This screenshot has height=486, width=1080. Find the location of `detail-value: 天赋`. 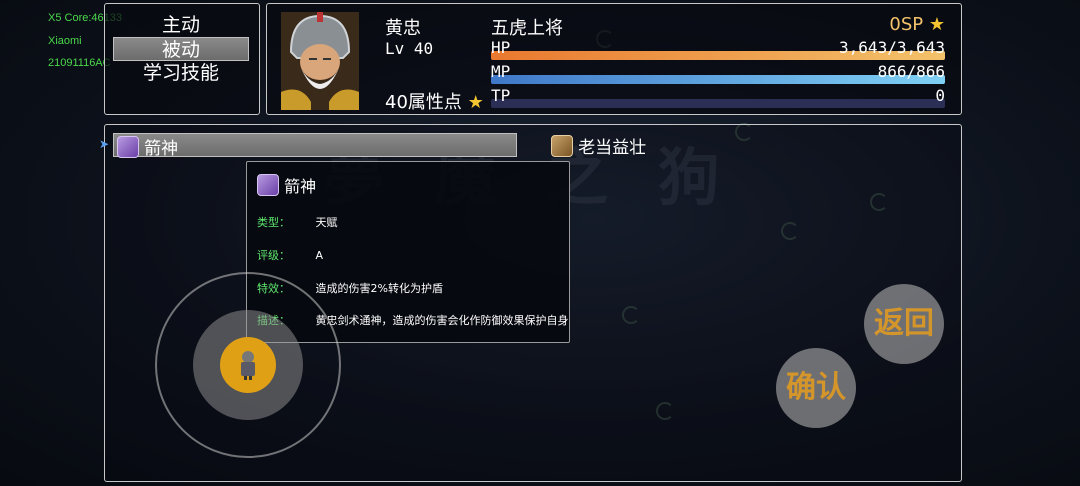

detail-value: 天赋 is located at coordinates (326, 222).